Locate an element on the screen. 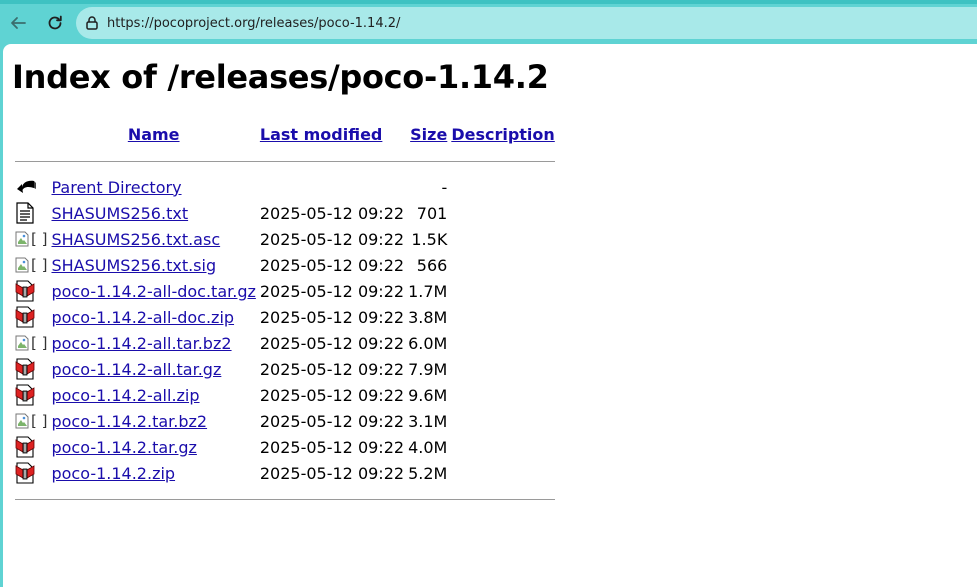  name-cell: poco-1.14.2.tar.gz is located at coordinates (153, 447).